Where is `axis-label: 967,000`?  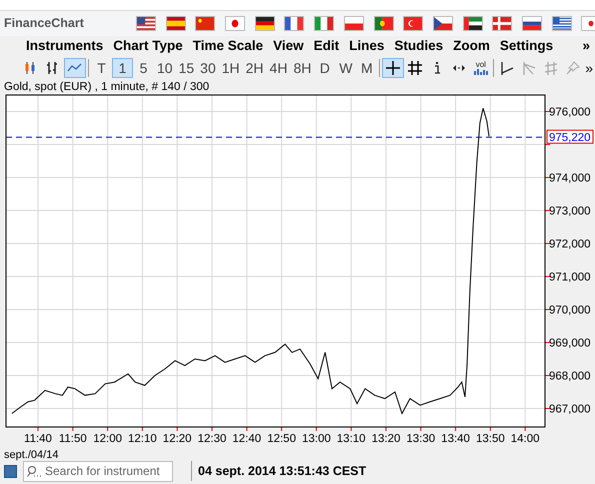
axis-label: 967,000 is located at coordinates (570, 410).